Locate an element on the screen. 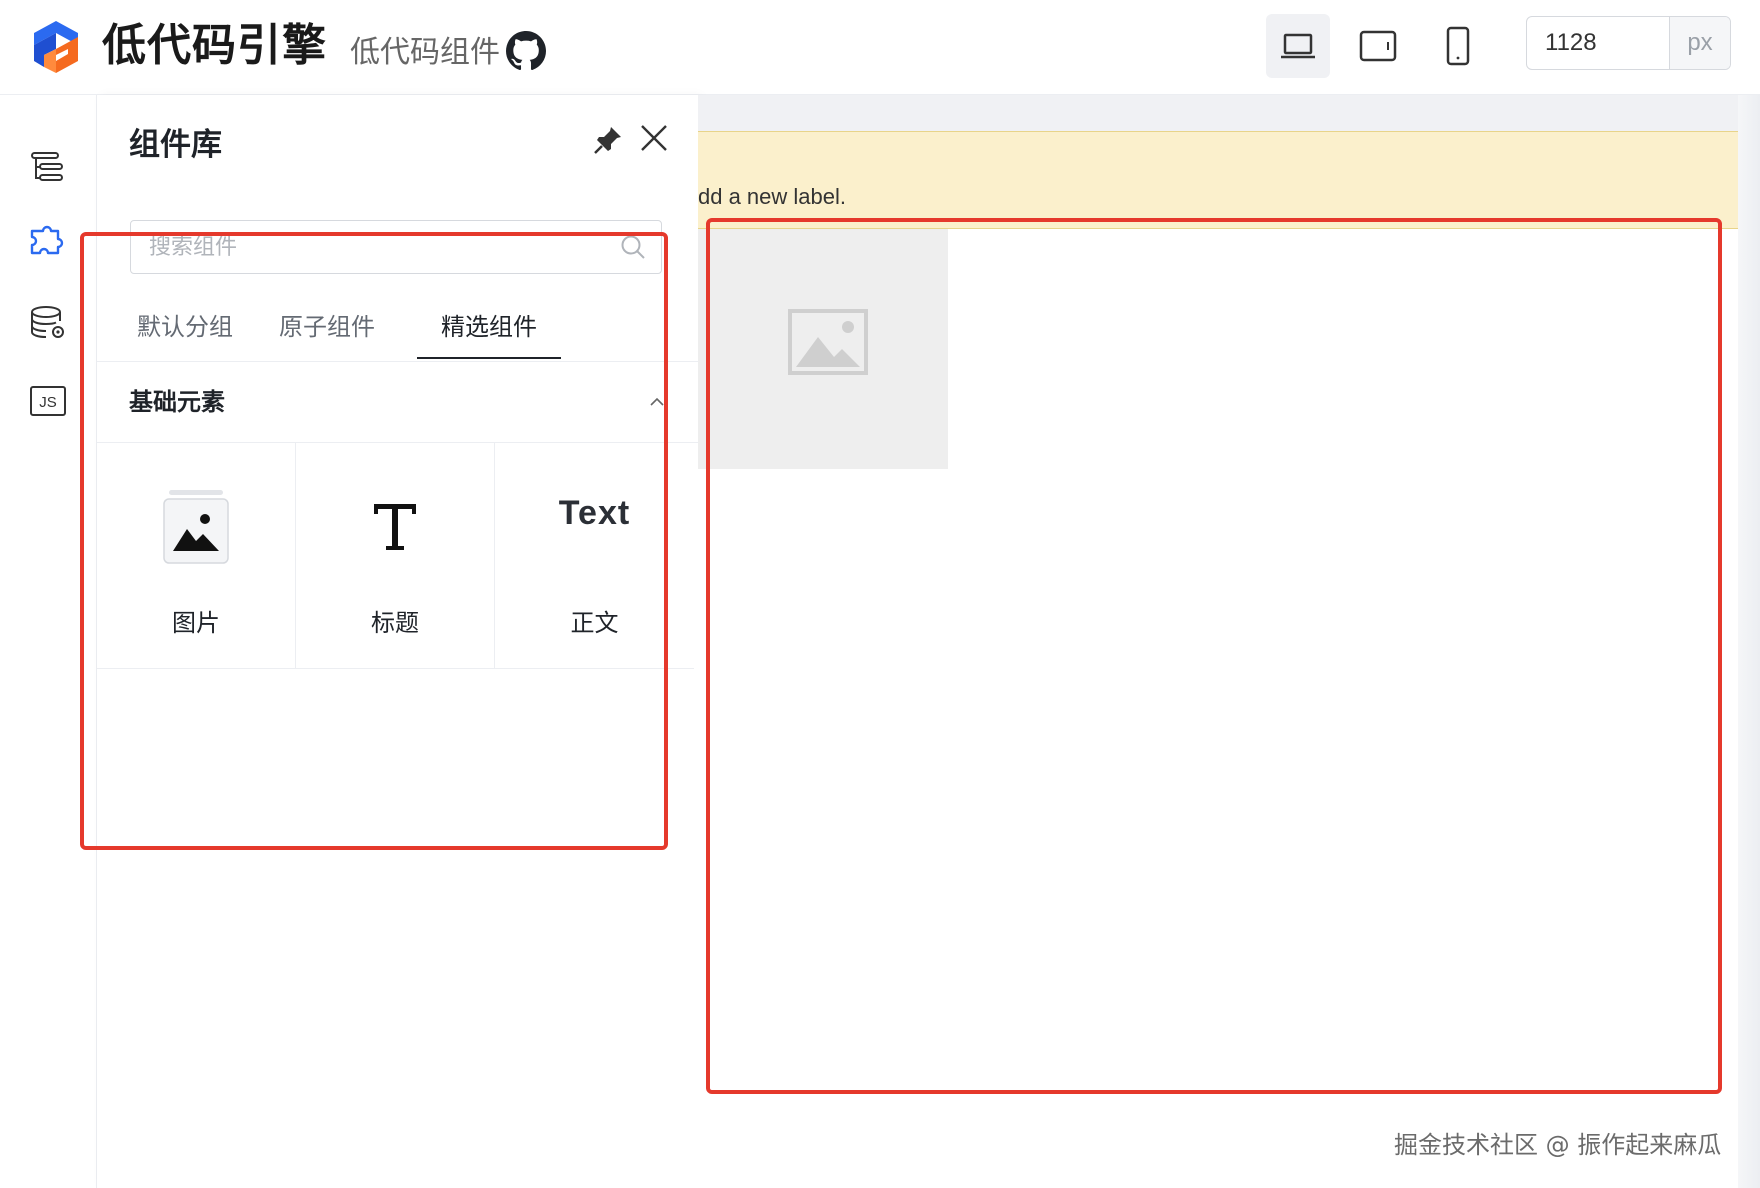  panel-tabs: 默认分组 原子组件 精选组件 is located at coordinates (397, 328).